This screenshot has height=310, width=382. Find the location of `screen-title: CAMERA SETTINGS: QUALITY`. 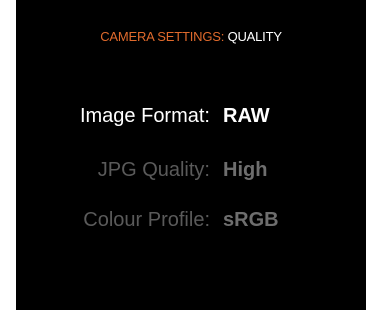

screen-title: CAMERA SETTINGS: QUALITY is located at coordinates (191, 36).